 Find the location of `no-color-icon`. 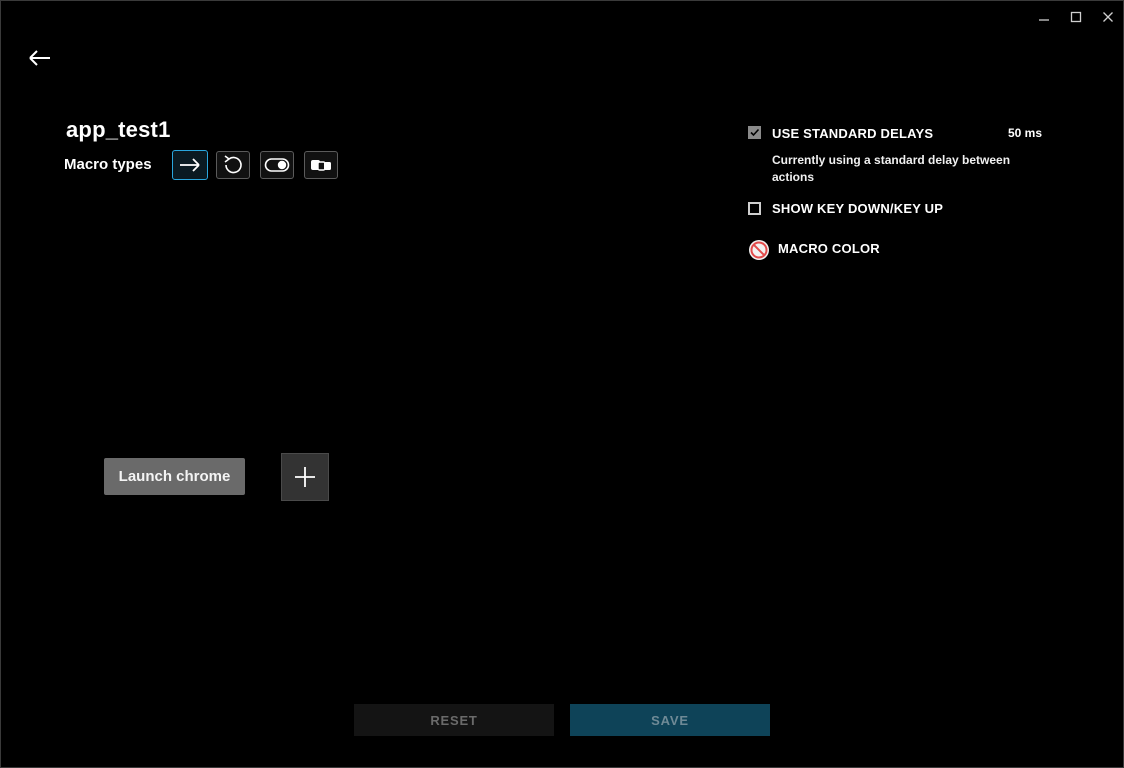

no-color-icon is located at coordinates (759, 250).